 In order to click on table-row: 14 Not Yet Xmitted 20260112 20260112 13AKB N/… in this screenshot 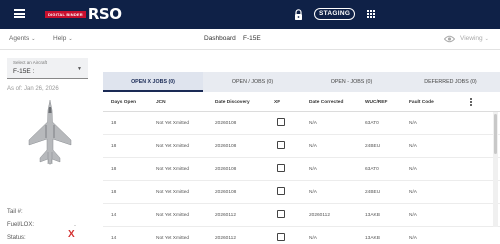, I will do `click(301, 215)`.